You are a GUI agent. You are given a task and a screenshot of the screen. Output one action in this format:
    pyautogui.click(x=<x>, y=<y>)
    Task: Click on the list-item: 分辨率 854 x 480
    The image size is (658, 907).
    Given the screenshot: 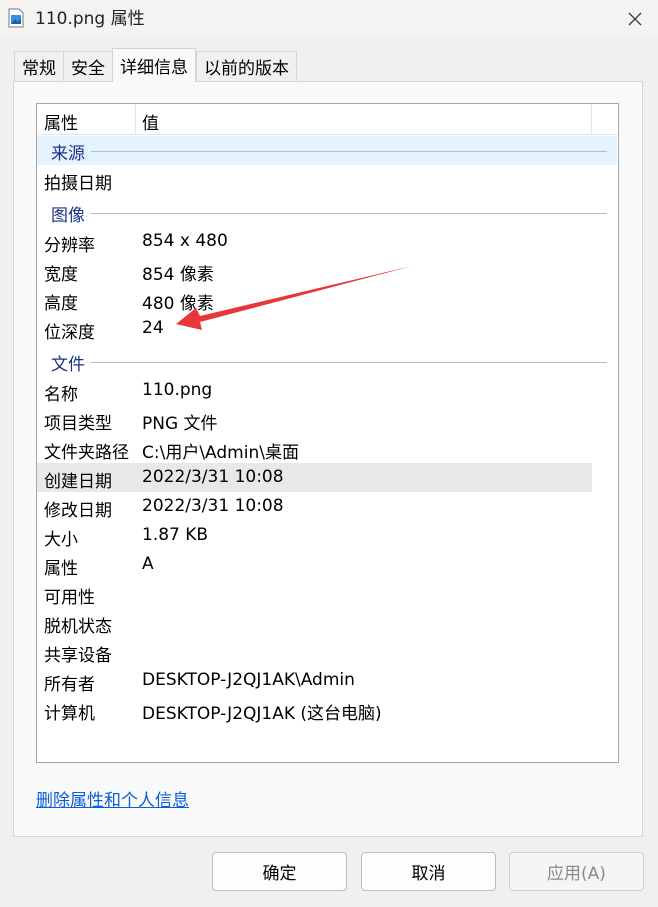 What is the action you would take?
    pyautogui.click(x=314, y=241)
    